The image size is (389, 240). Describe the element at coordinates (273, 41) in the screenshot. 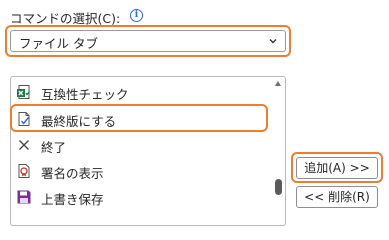

I see `chevron-down-icon` at that location.